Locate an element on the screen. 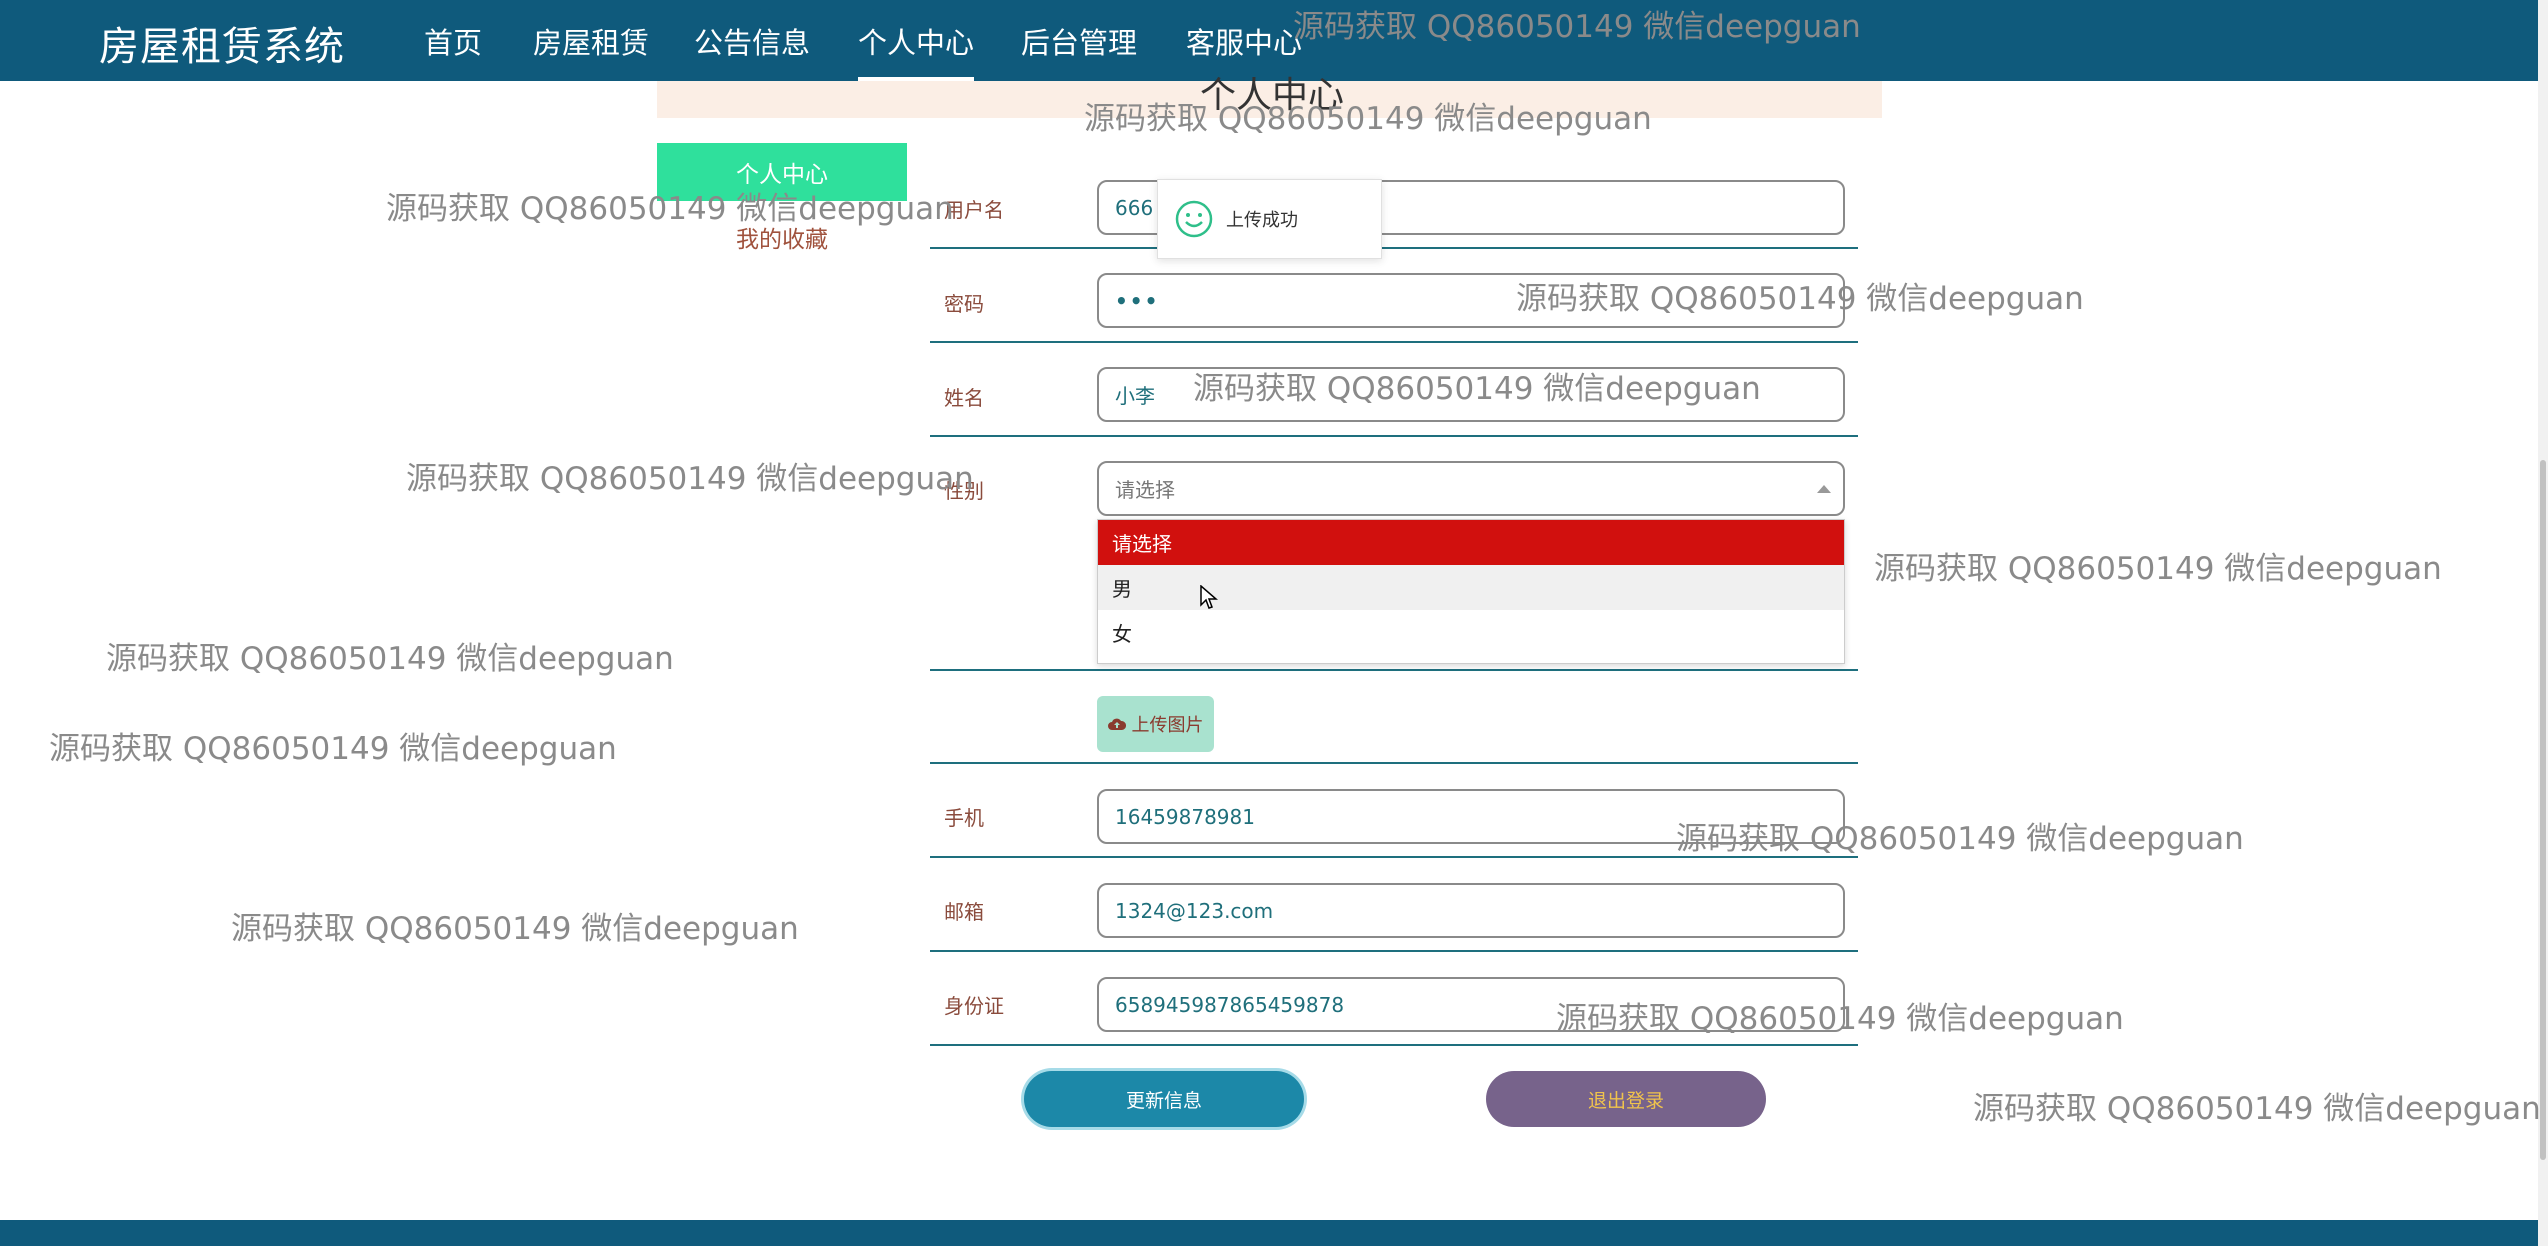 This screenshot has height=1246, width=2548. phone-label: 手机 is located at coordinates (964, 818).